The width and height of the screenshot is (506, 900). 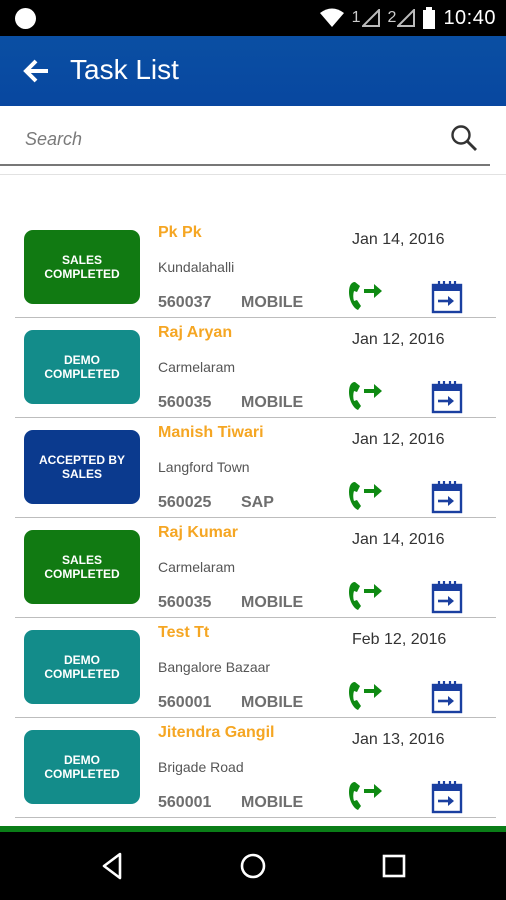 I want to click on pincode: 560037, so click(x=185, y=302).